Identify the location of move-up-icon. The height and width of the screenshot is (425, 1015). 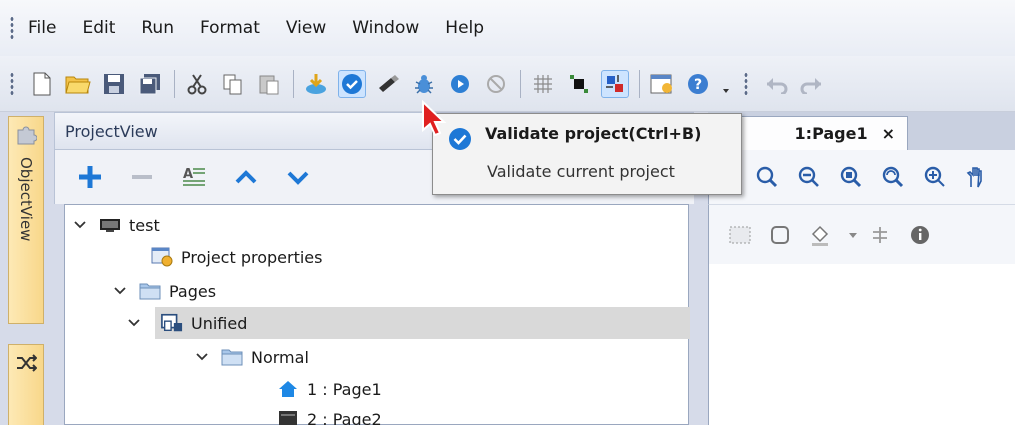
(246, 177).